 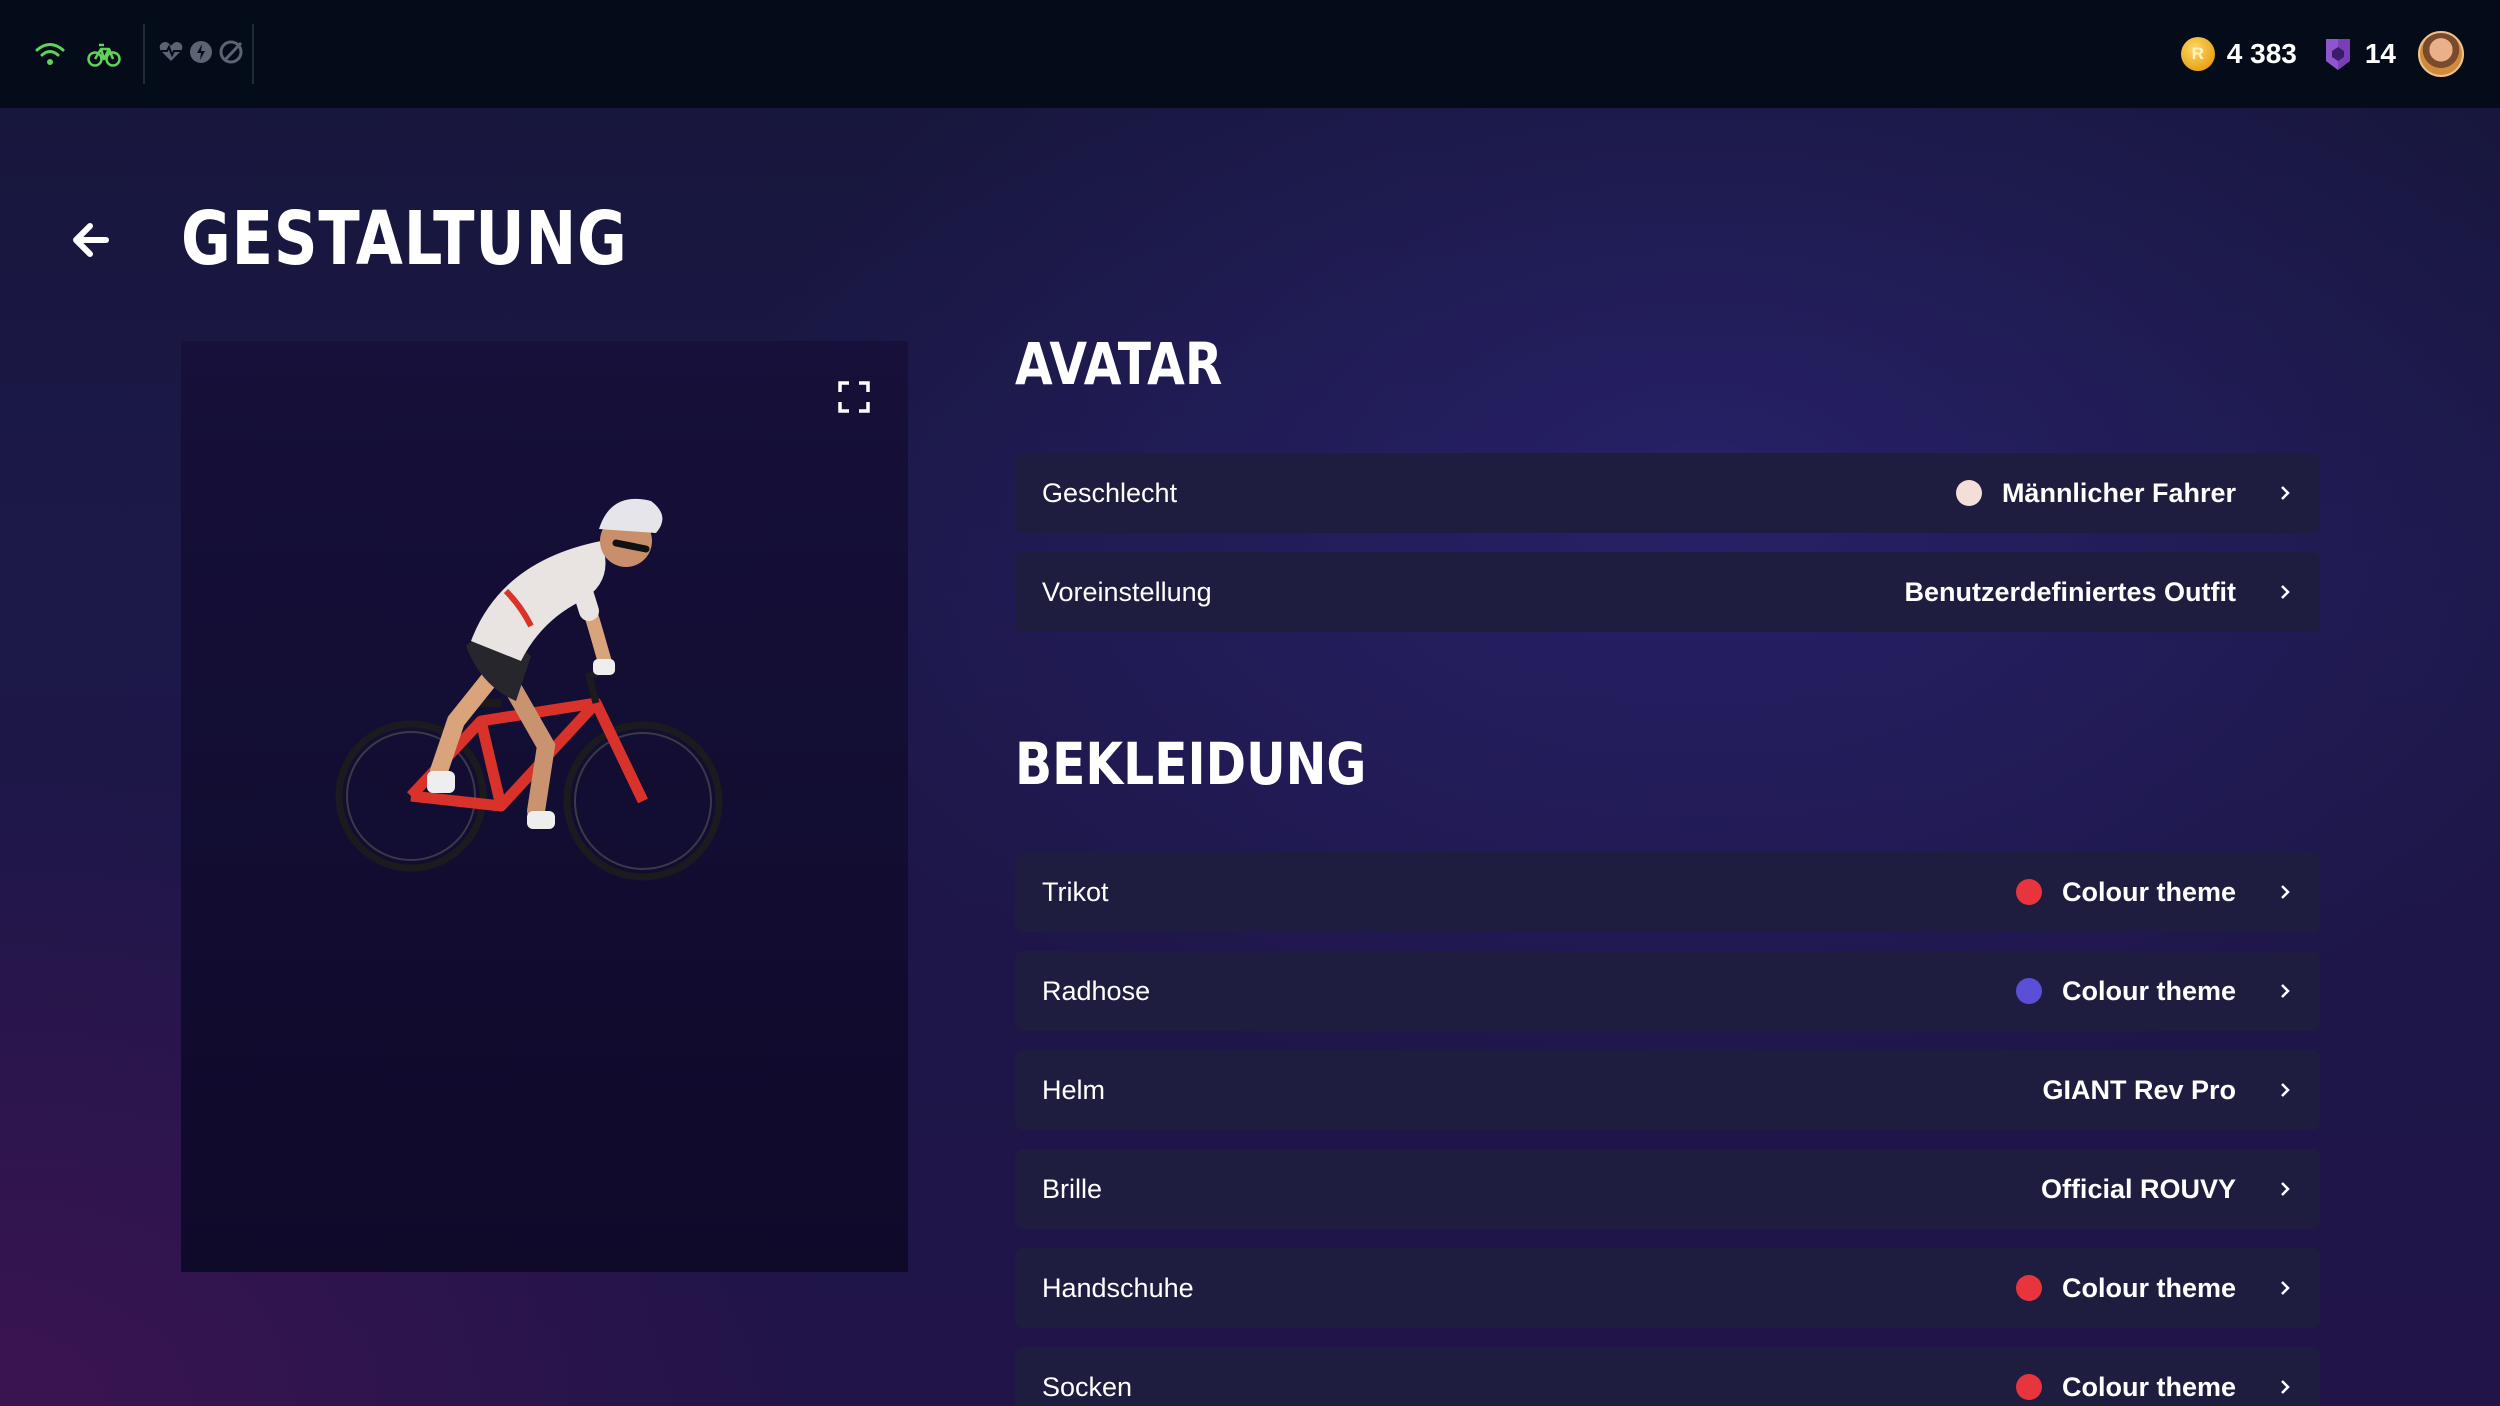 I want to click on row-value: GIANT Rev Pro, so click(x=2139, y=1090).